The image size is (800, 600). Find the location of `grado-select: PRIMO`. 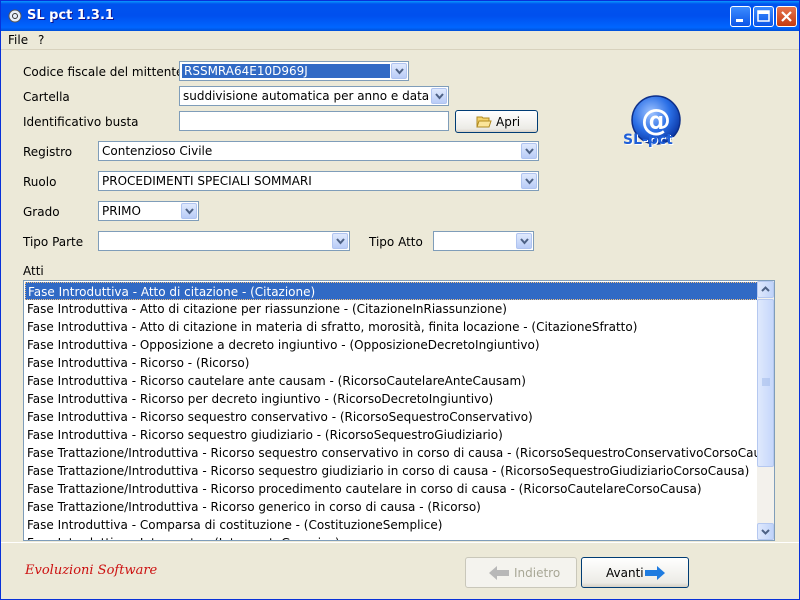

grado-select: PRIMO is located at coordinates (148, 211).